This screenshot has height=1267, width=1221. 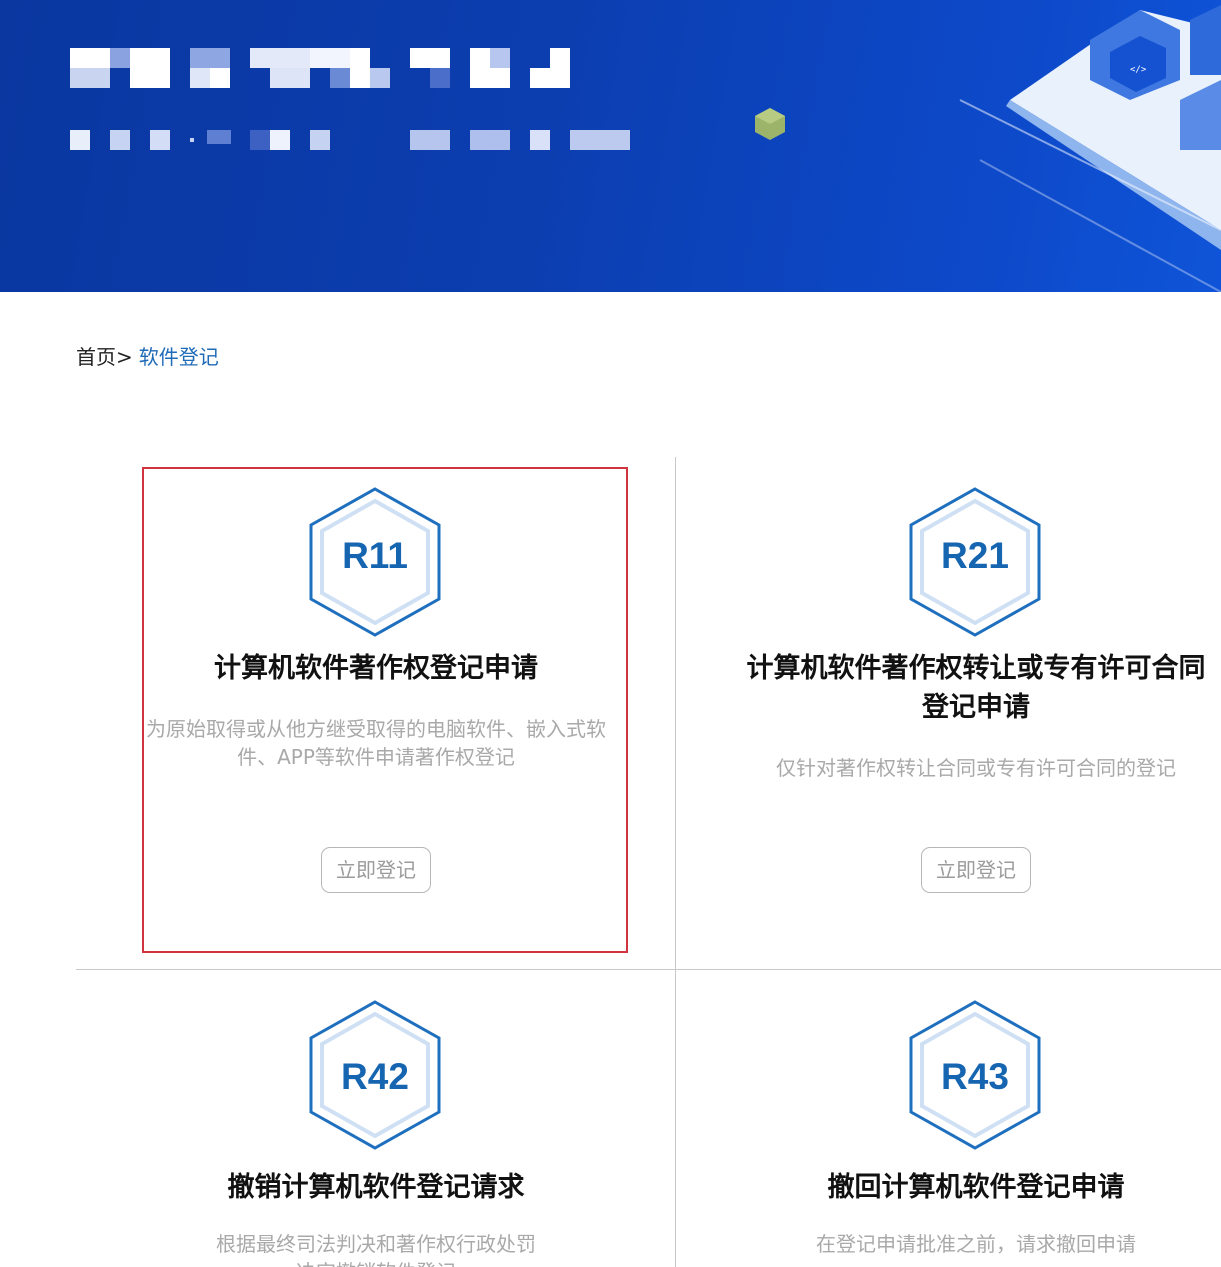 What do you see at coordinates (376, 1187) in the screenshot?
I see `service-title: 撤销计算机软件登记请求` at bounding box center [376, 1187].